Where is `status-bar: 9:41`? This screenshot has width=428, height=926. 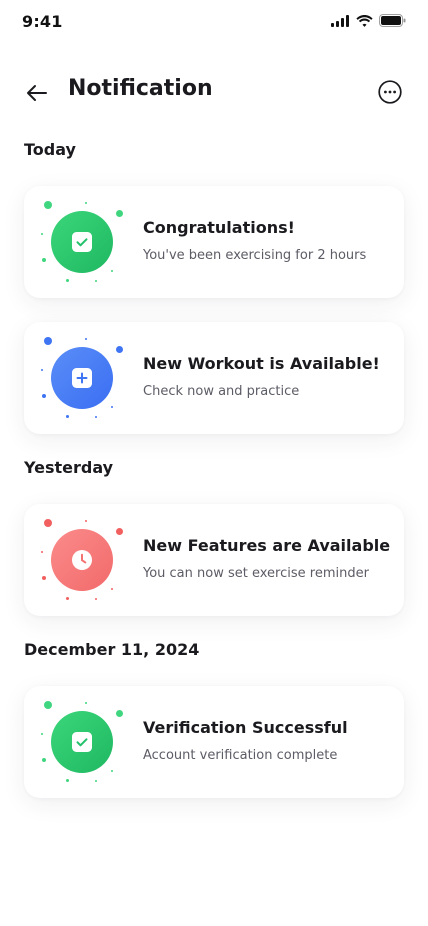
status-bar: 9:41 is located at coordinates (214, 22).